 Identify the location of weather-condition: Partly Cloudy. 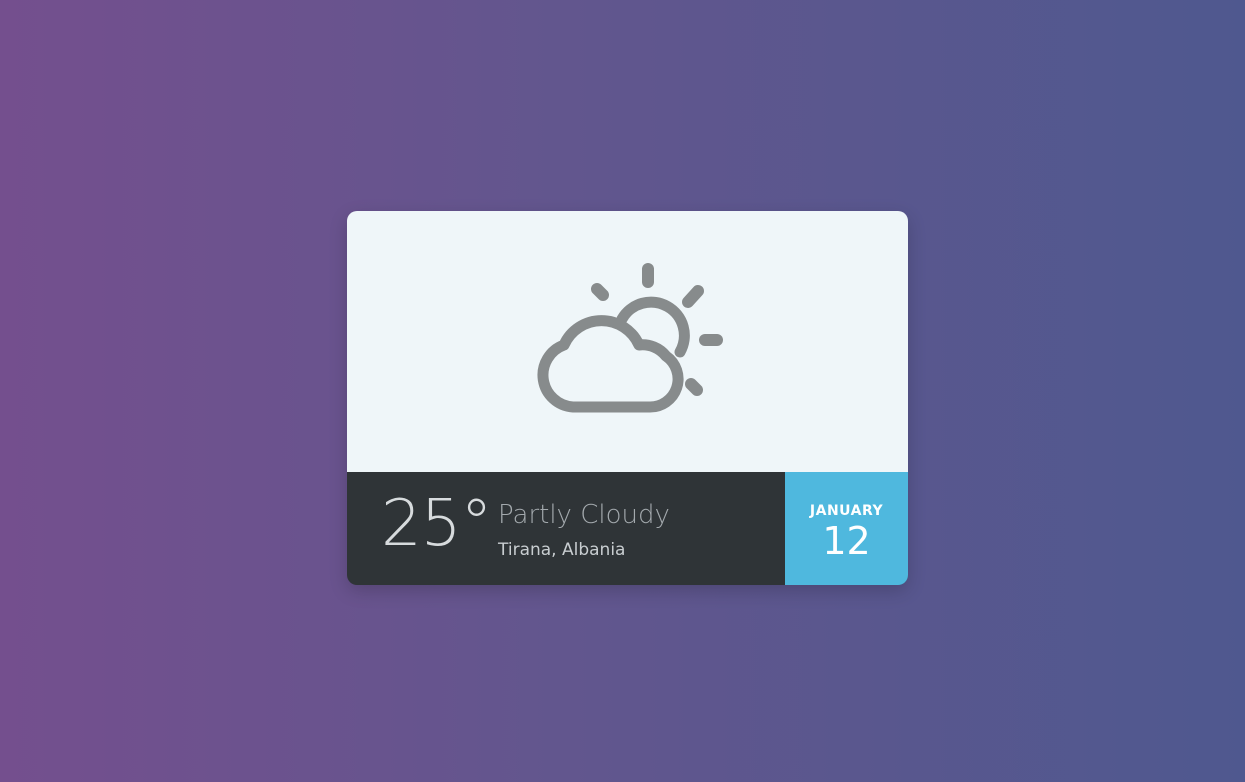
(584, 515).